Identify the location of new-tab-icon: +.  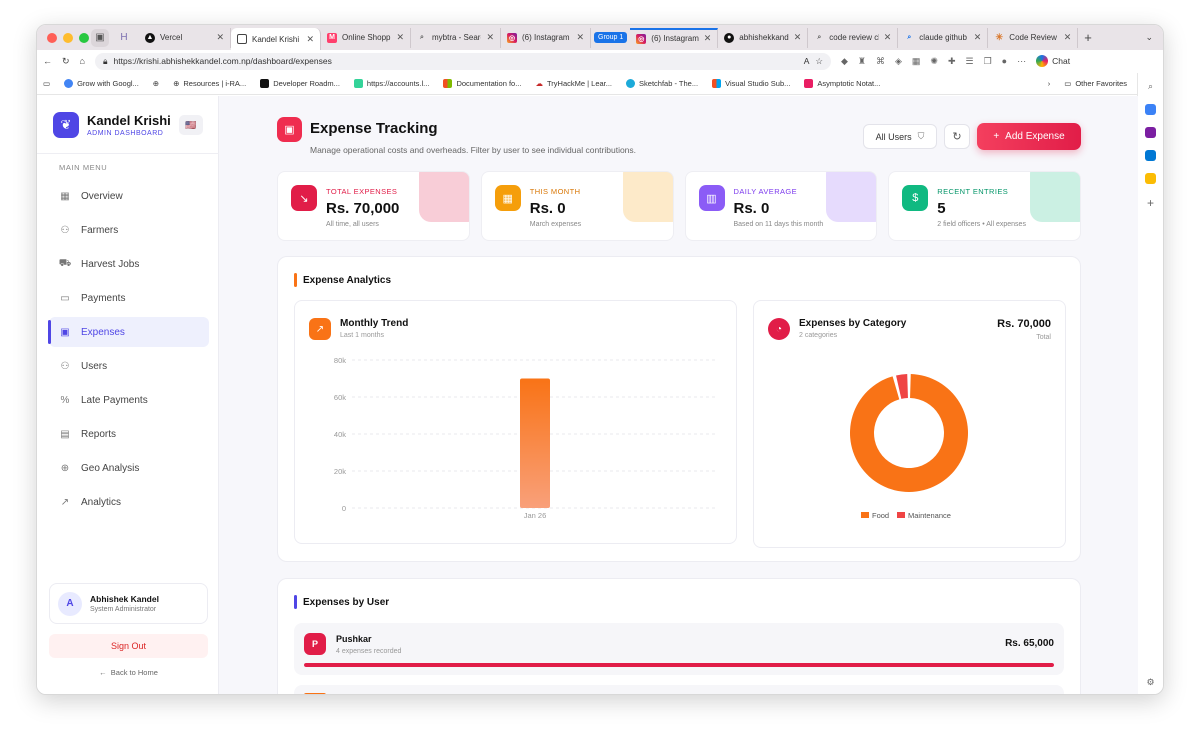
(1088, 37).